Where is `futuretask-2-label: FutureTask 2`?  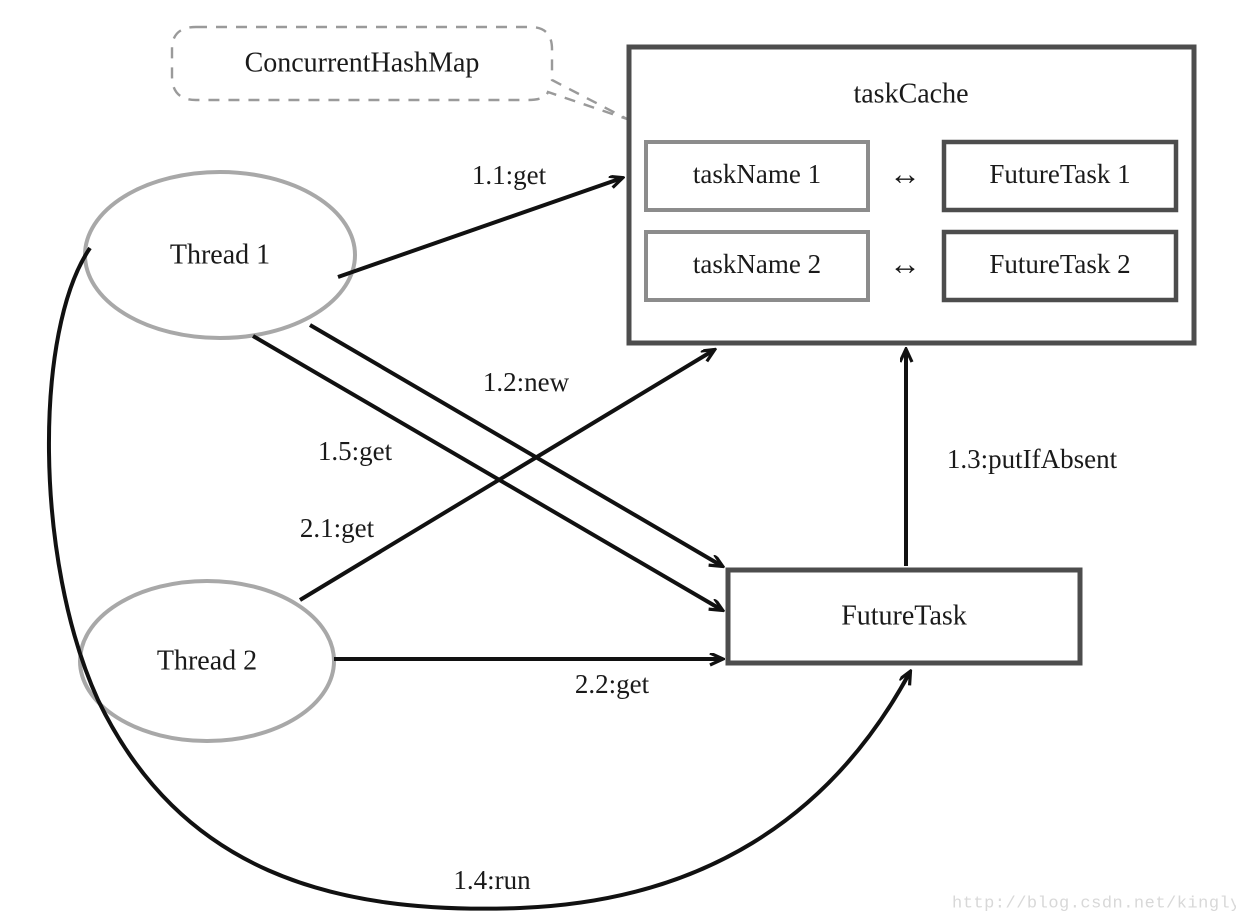 futuretask-2-label: FutureTask 2 is located at coordinates (1059, 264).